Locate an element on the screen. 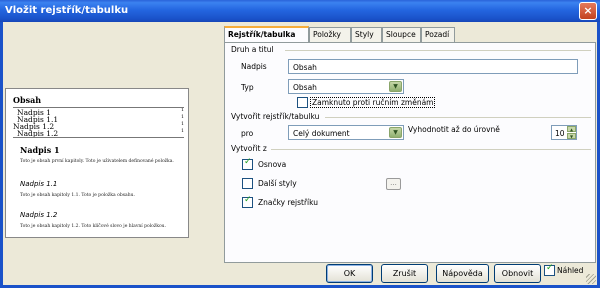 The image size is (600, 288). resize-grip is located at coordinates (591, 279).